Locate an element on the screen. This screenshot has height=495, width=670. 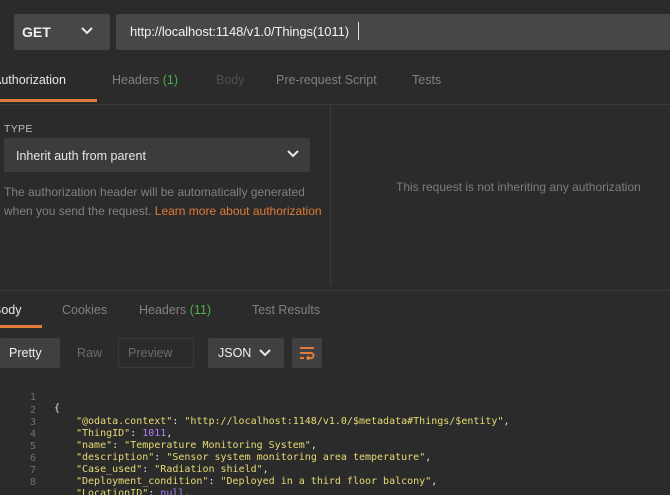
headers-count-badge: (1) is located at coordinates (170, 80).